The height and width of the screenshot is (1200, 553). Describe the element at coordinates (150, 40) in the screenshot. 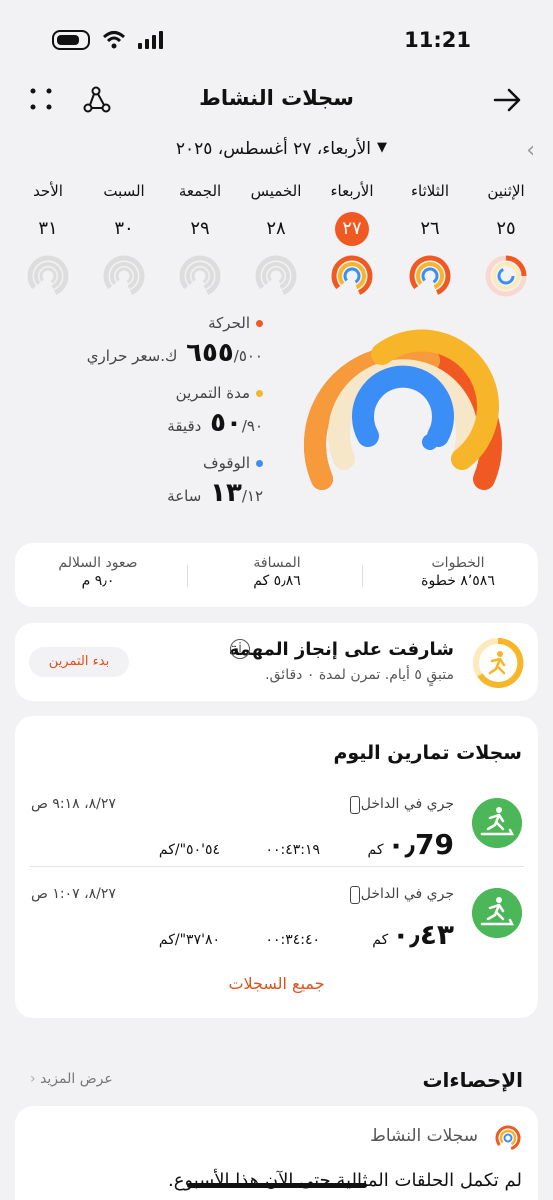

I see `signal-icon` at that location.